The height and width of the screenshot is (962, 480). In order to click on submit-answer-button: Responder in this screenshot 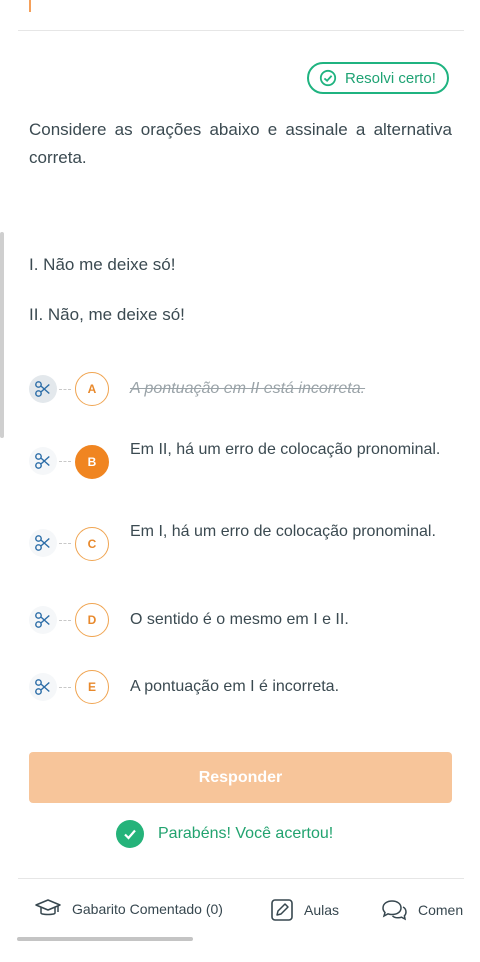, I will do `click(240, 777)`.